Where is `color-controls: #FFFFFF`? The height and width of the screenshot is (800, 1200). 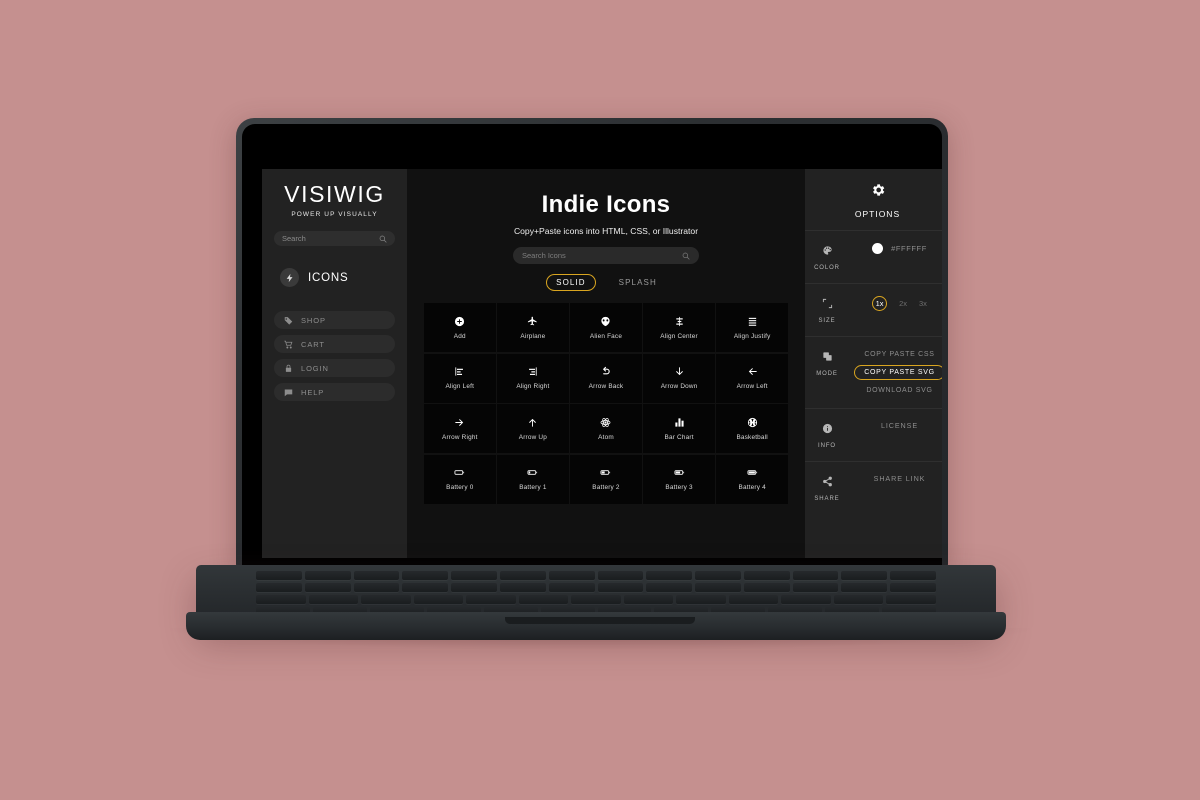
color-controls: #FFFFFF is located at coordinates (895, 248).